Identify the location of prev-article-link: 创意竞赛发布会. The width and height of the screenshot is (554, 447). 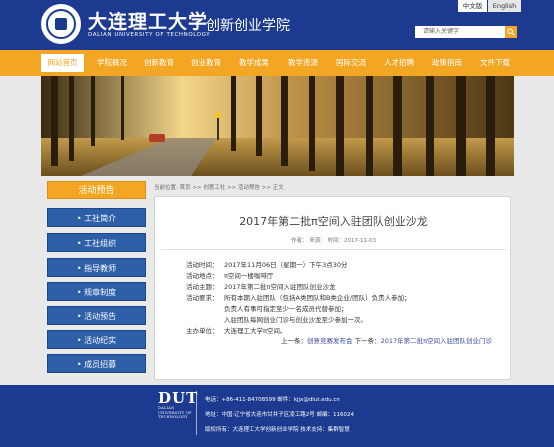
(330, 341).